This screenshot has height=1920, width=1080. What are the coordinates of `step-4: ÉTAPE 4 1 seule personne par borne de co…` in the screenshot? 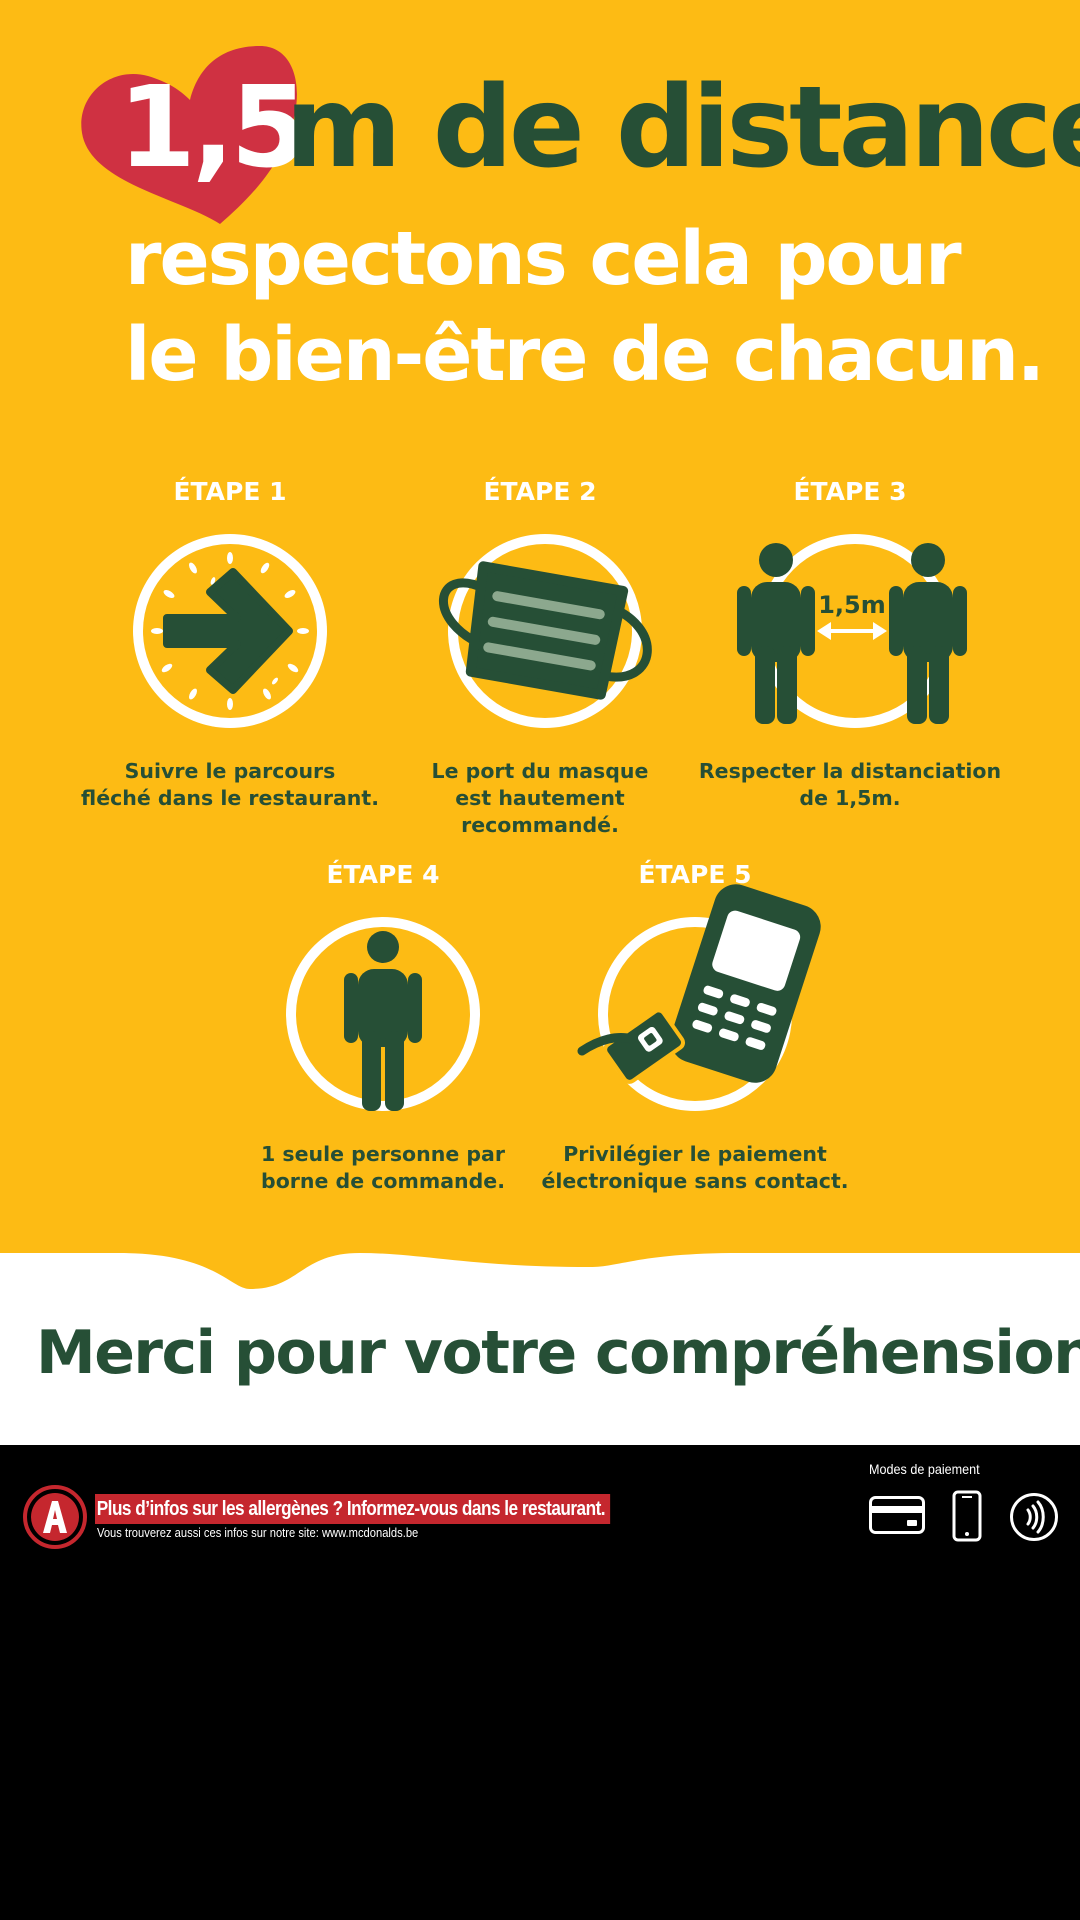 It's located at (383, 1025).